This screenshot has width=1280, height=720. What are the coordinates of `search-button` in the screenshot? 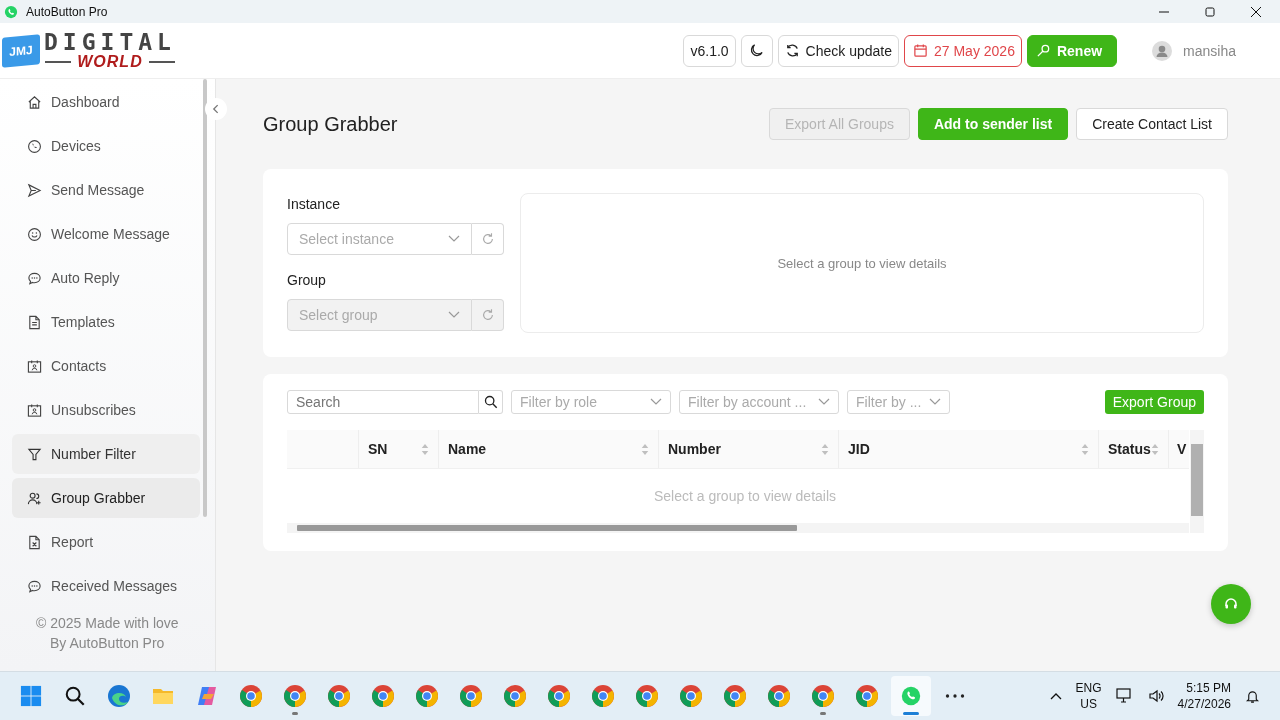 It's located at (491, 402).